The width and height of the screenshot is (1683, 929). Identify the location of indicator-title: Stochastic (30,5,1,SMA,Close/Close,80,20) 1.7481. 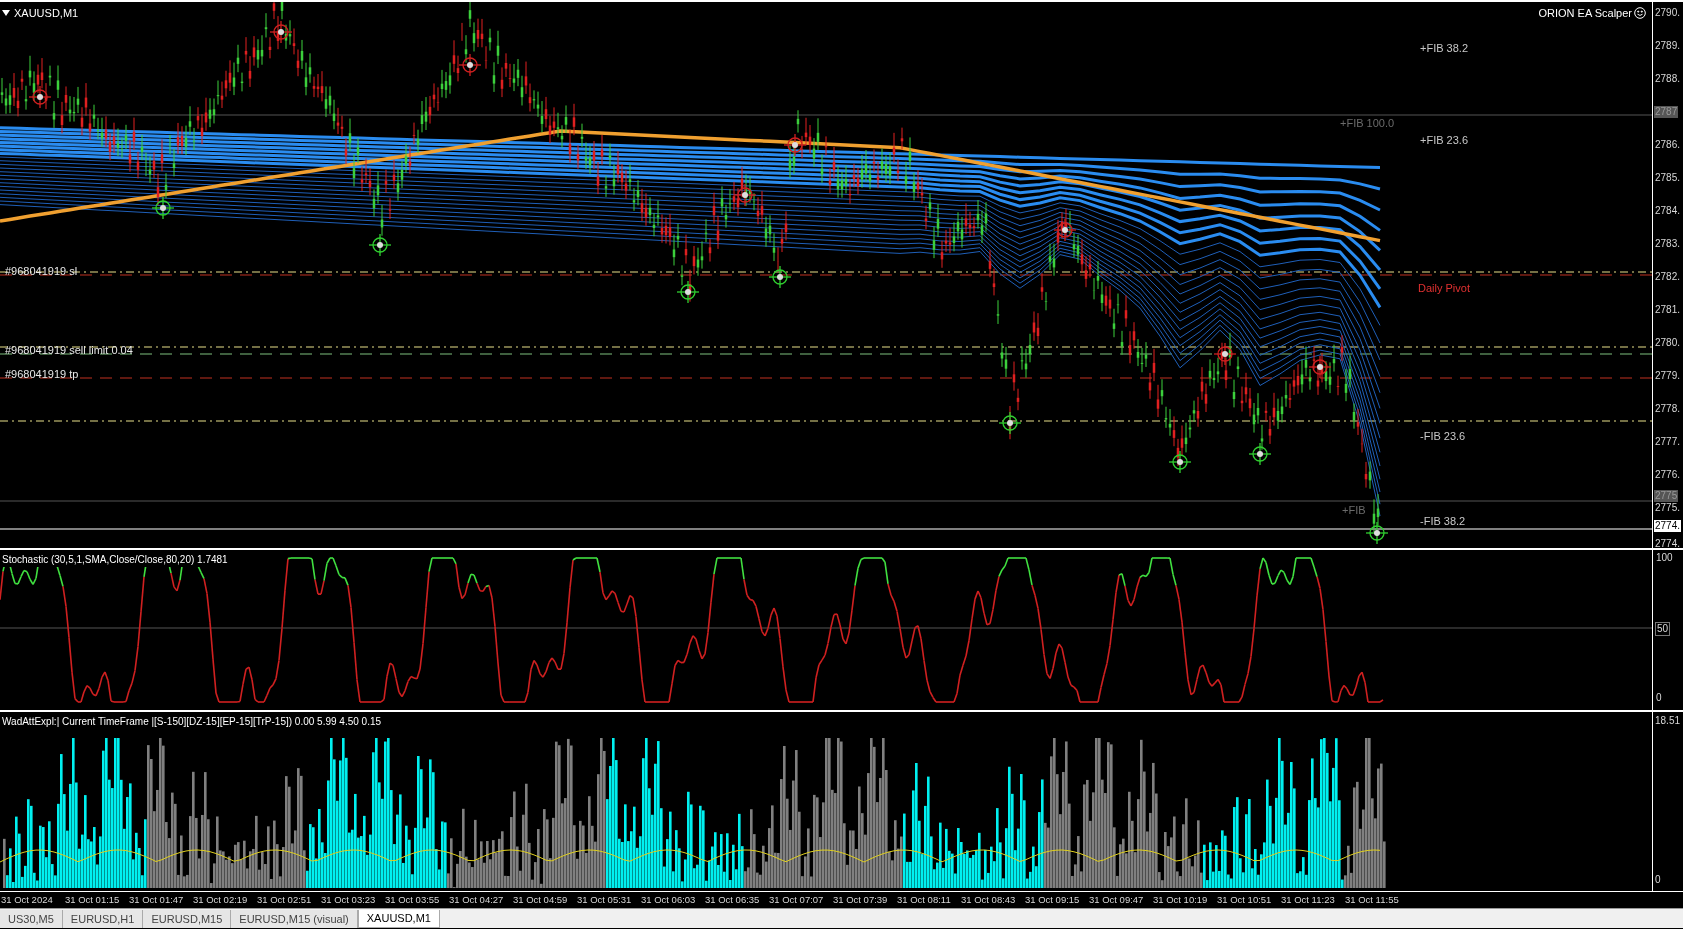
(115, 559).